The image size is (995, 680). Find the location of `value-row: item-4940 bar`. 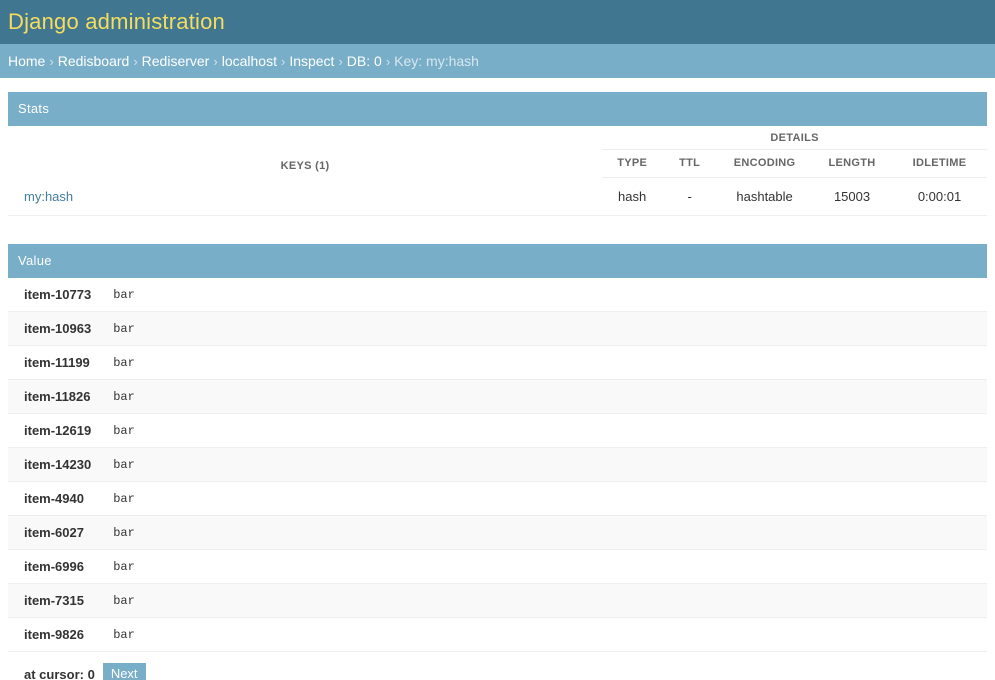

value-row: item-4940 bar is located at coordinates (497, 499).